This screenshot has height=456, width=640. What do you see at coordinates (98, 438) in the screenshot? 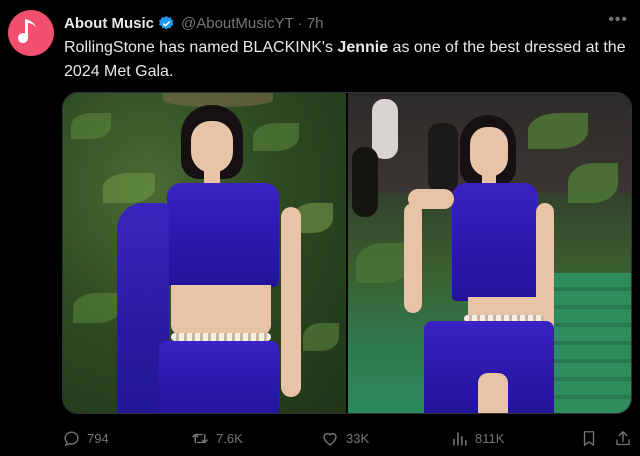
I see `reply-count: 794` at bounding box center [98, 438].